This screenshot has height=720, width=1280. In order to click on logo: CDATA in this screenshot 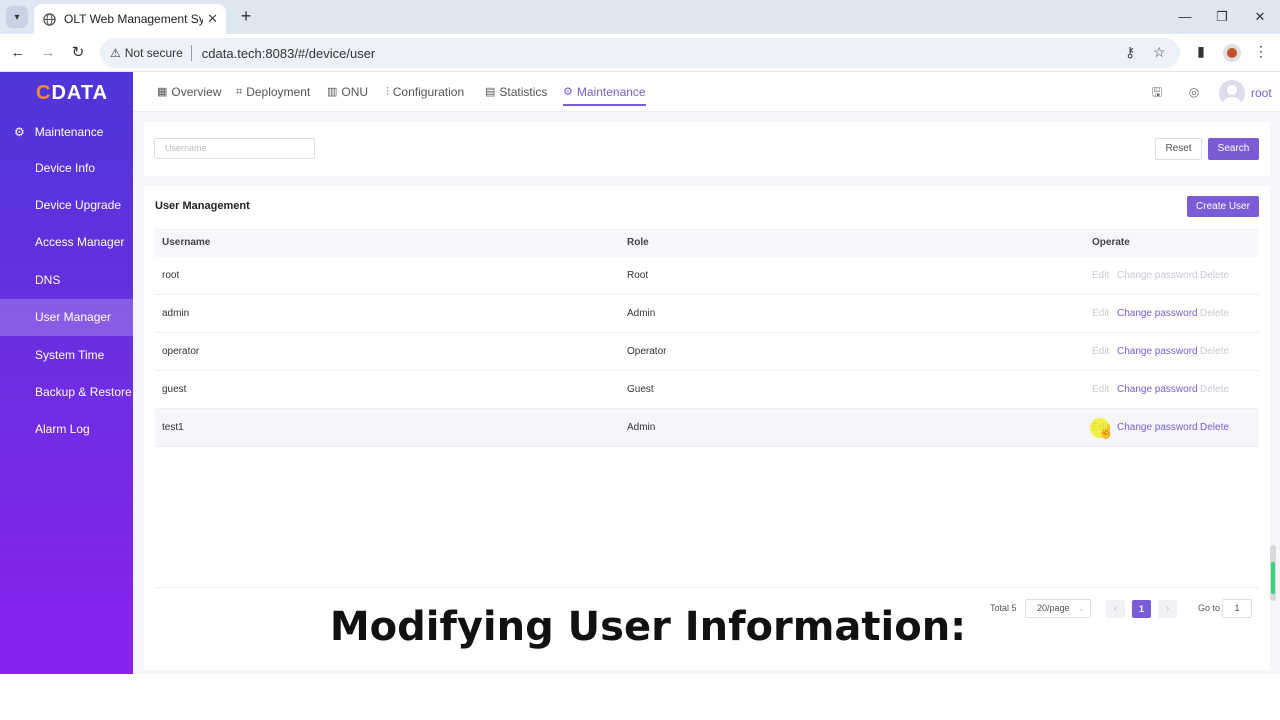, I will do `click(72, 93)`.